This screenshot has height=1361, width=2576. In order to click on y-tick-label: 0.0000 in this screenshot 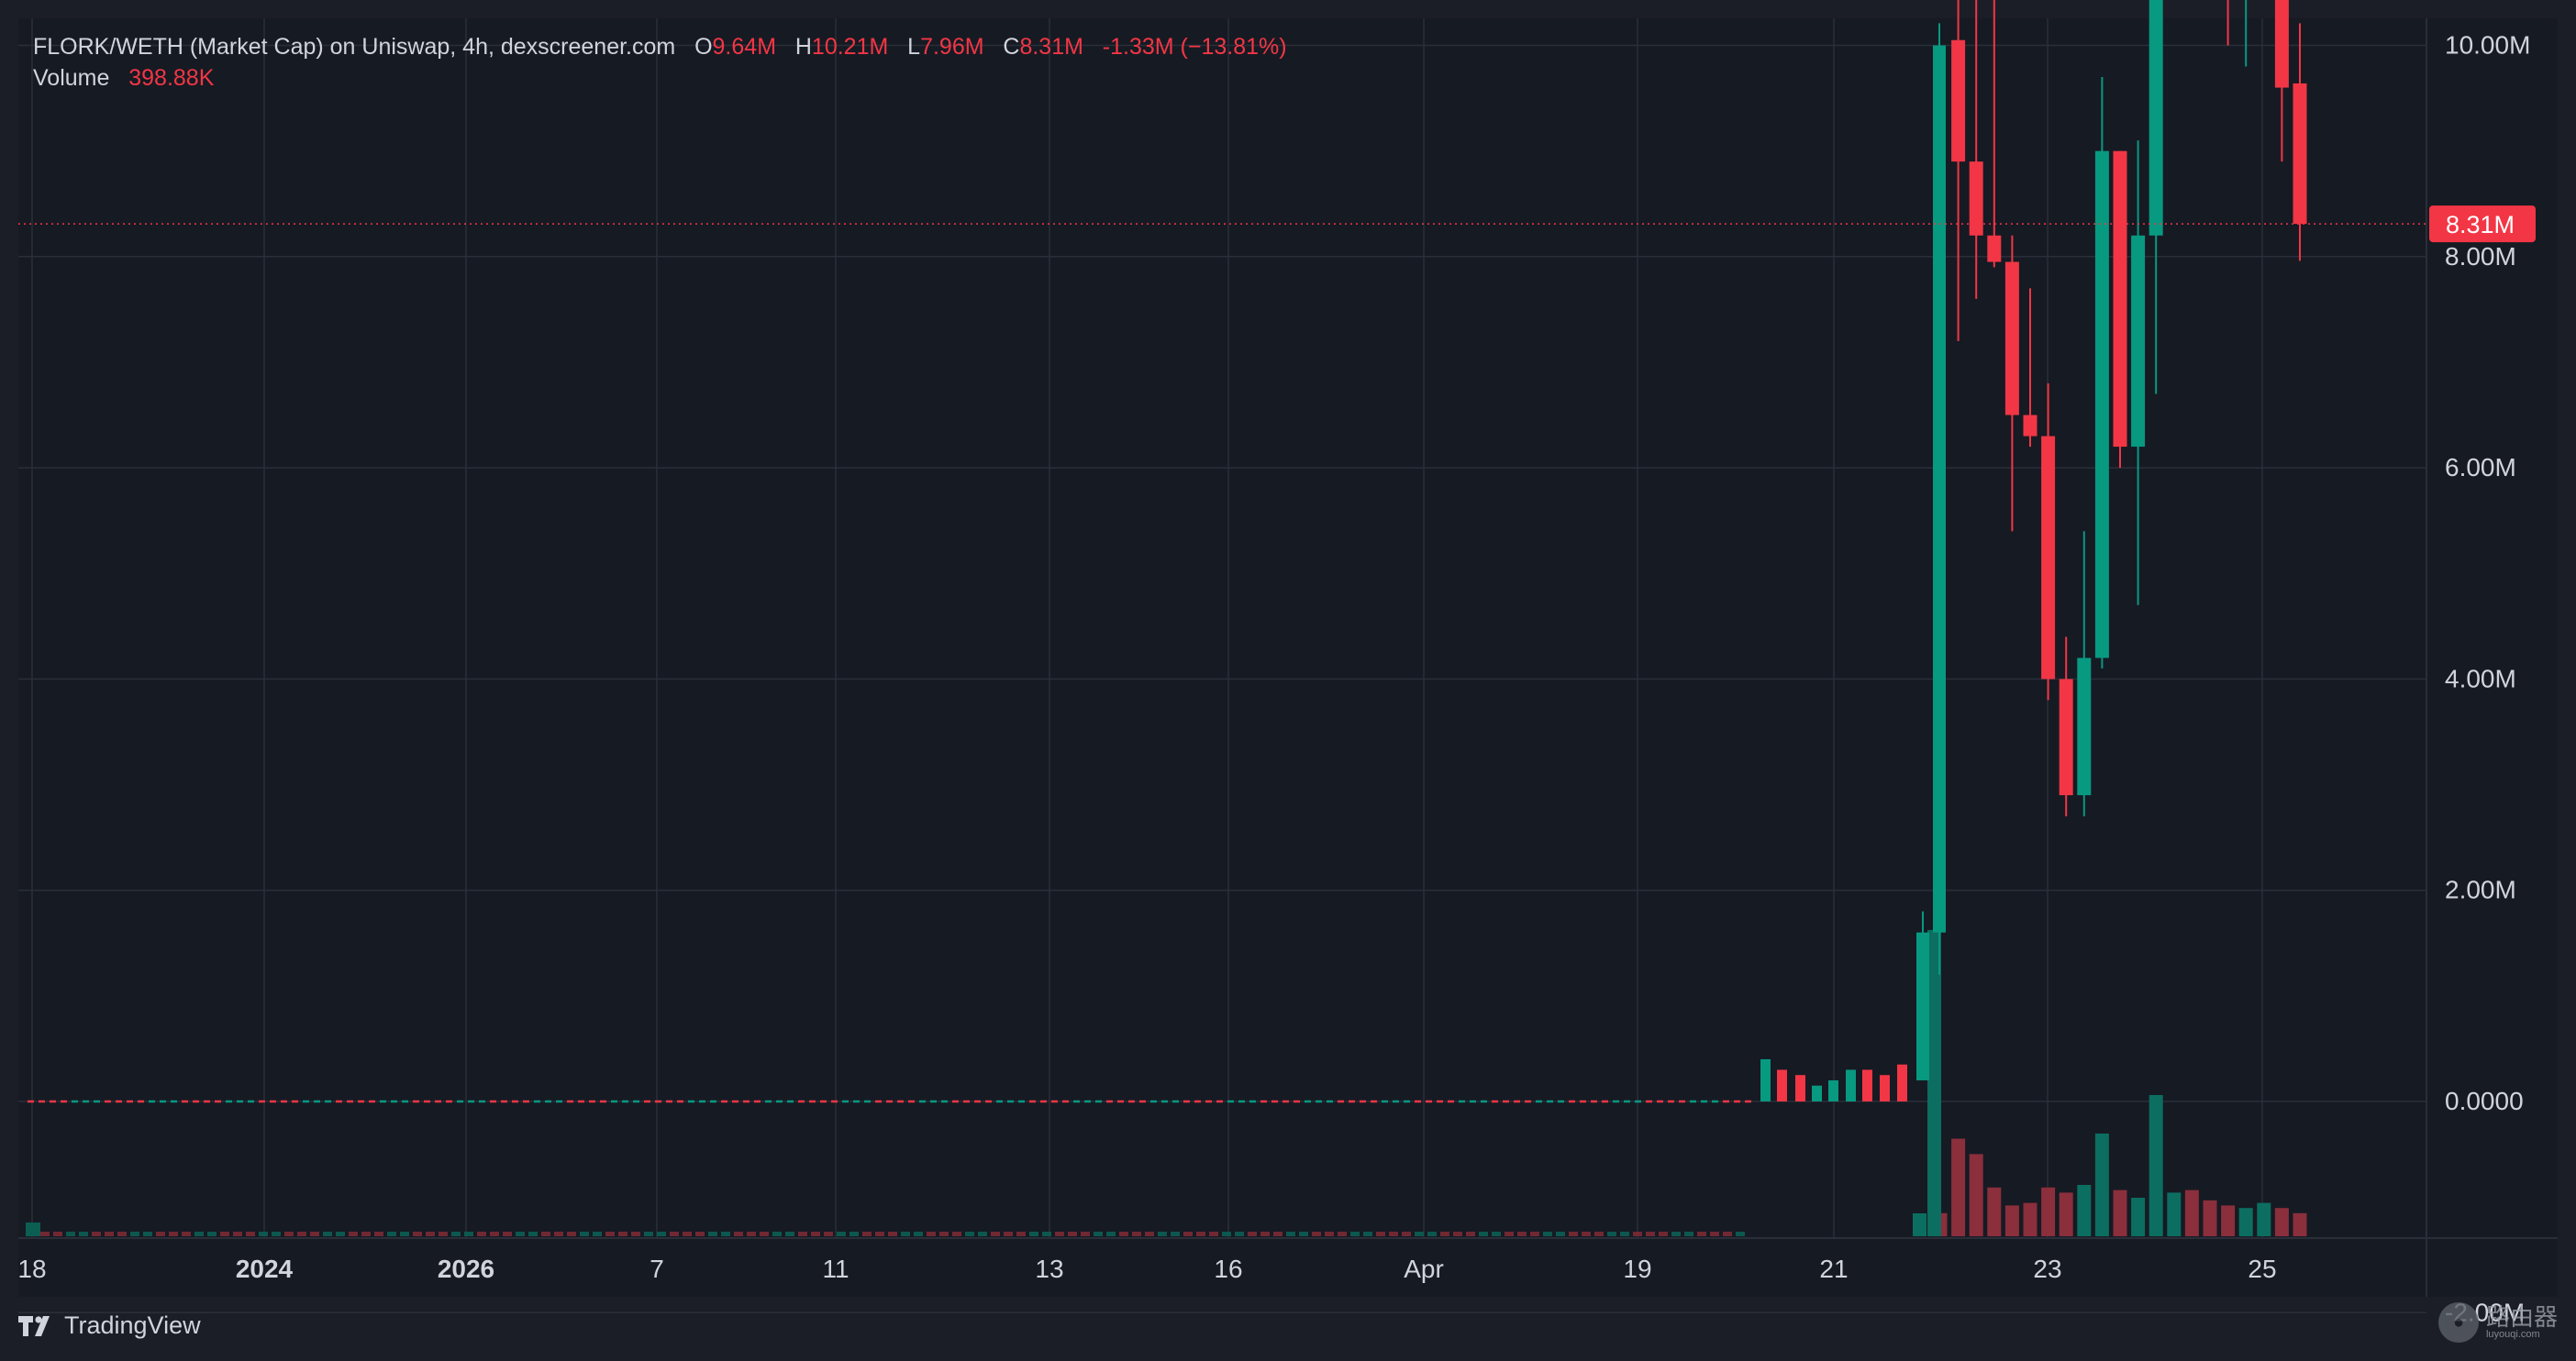, I will do `click(2484, 1101)`.